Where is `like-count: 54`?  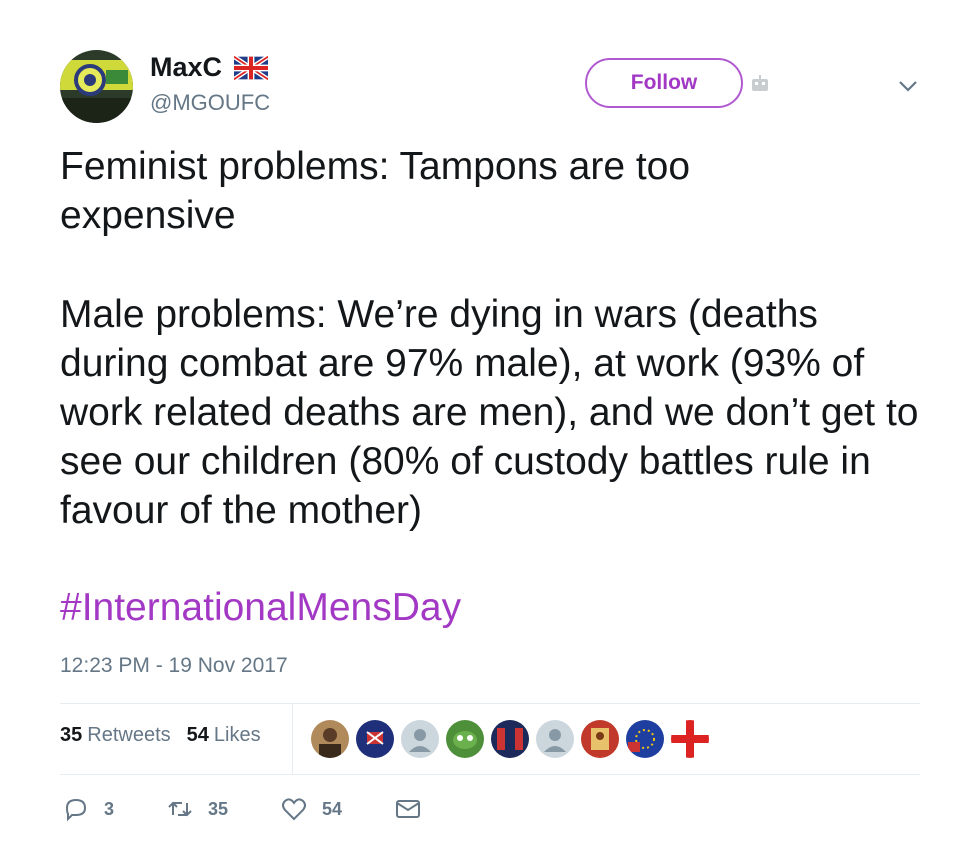 like-count: 54 is located at coordinates (332, 808).